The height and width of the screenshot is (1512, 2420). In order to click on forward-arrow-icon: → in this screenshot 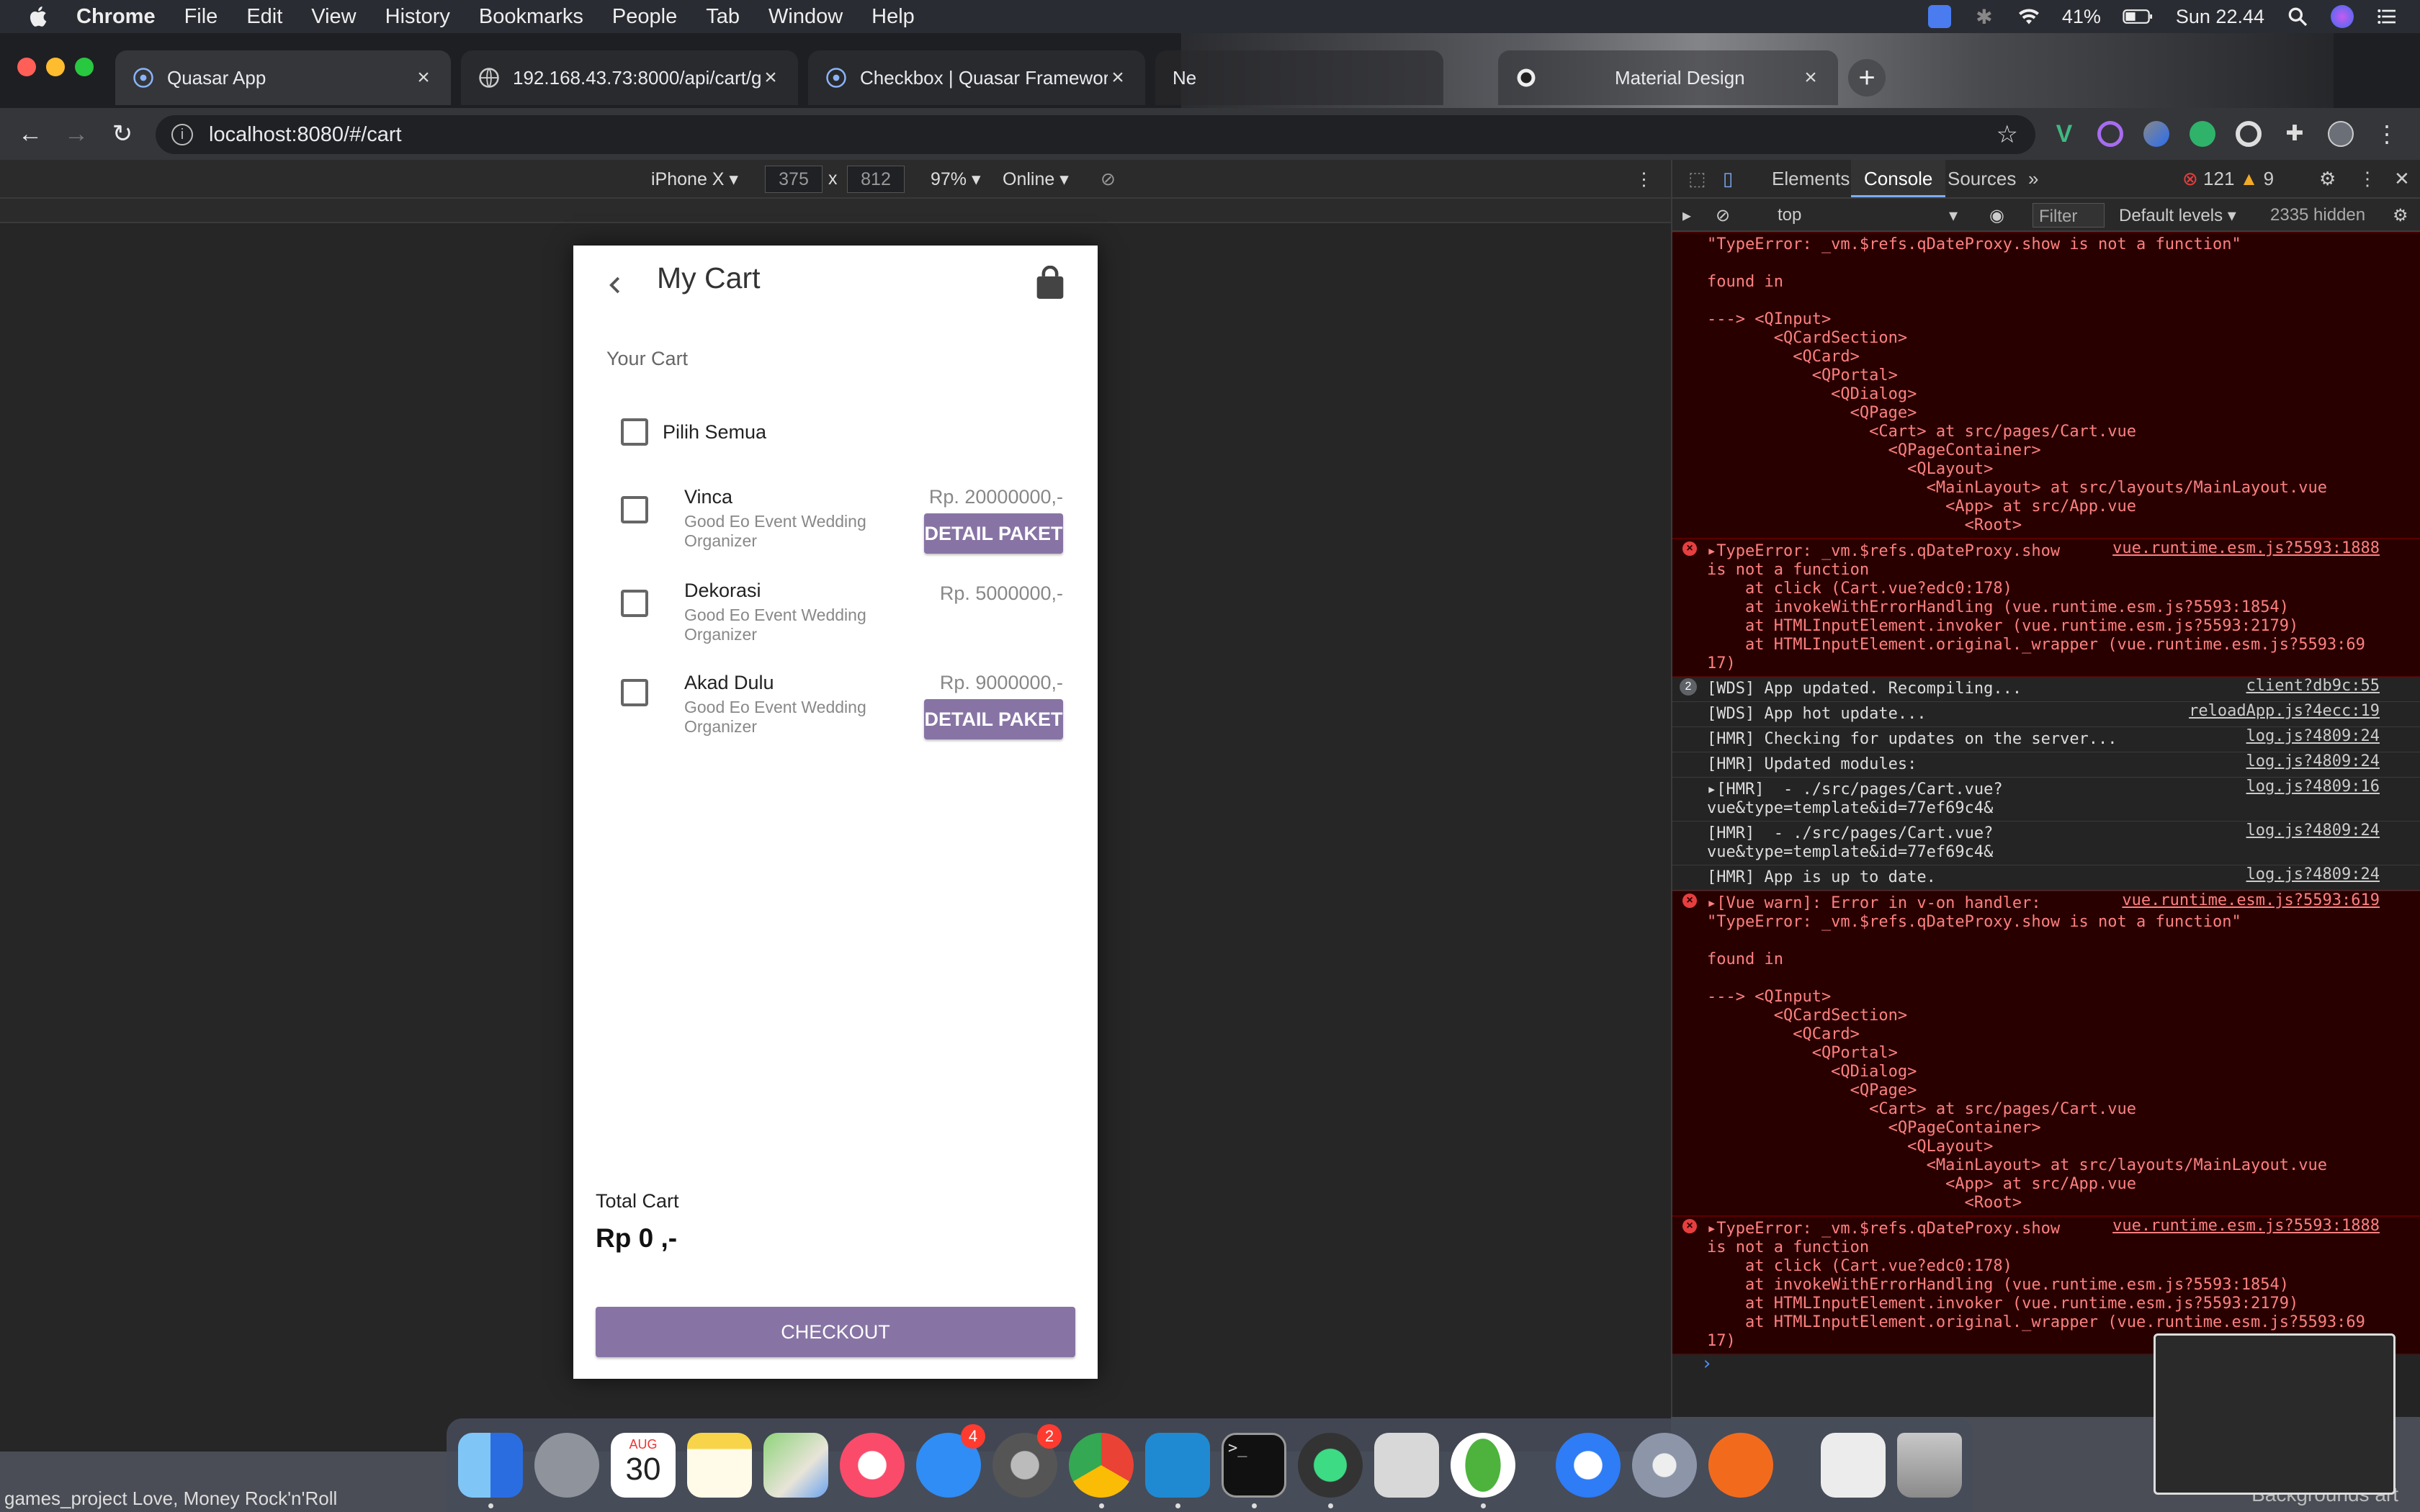, I will do `click(76, 134)`.